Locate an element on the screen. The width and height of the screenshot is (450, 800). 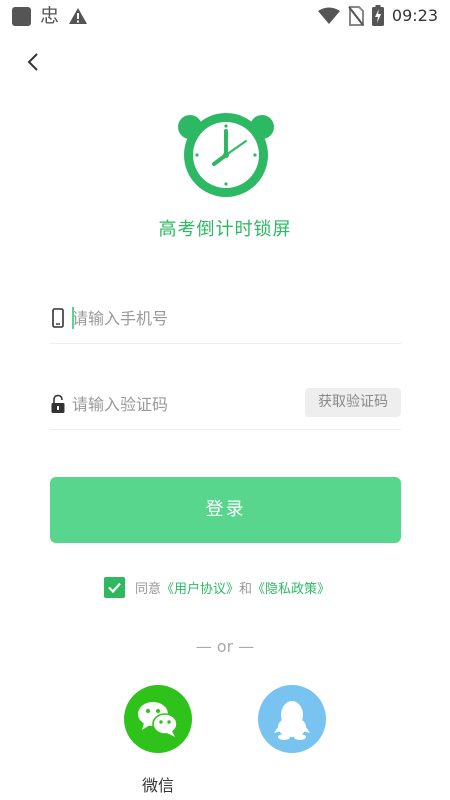
alarm-clock-logo-icon is located at coordinates (226, 155).